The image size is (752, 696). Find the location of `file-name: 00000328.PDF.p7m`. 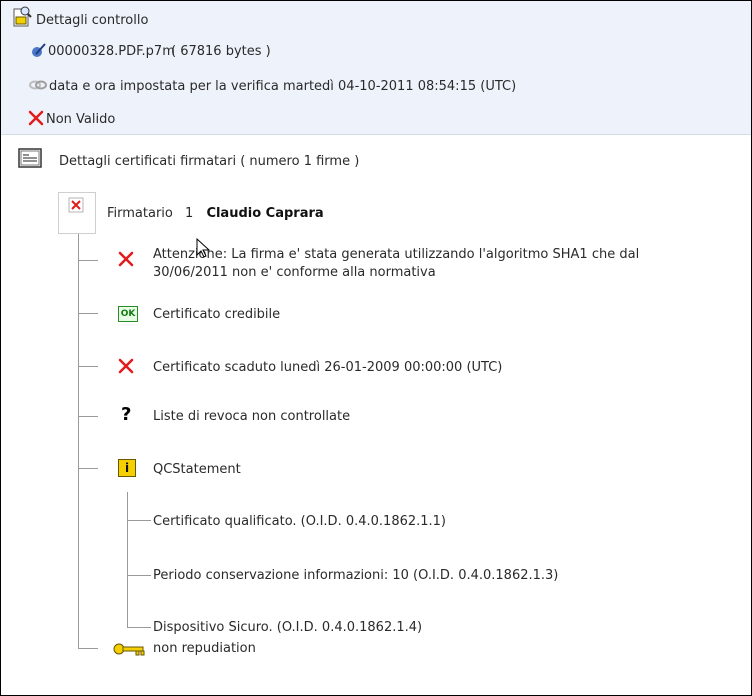

file-name: 00000328.PDF.p7m is located at coordinates (111, 51).